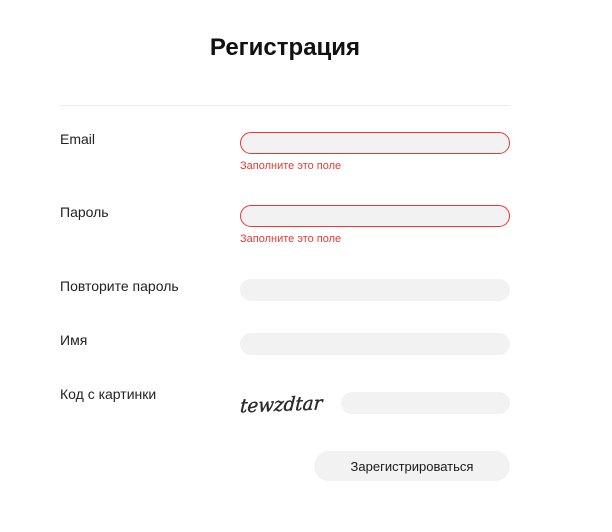  What do you see at coordinates (84, 212) in the screenshot?
I see `password-label: Пароль` at bounding box center [84, 212].